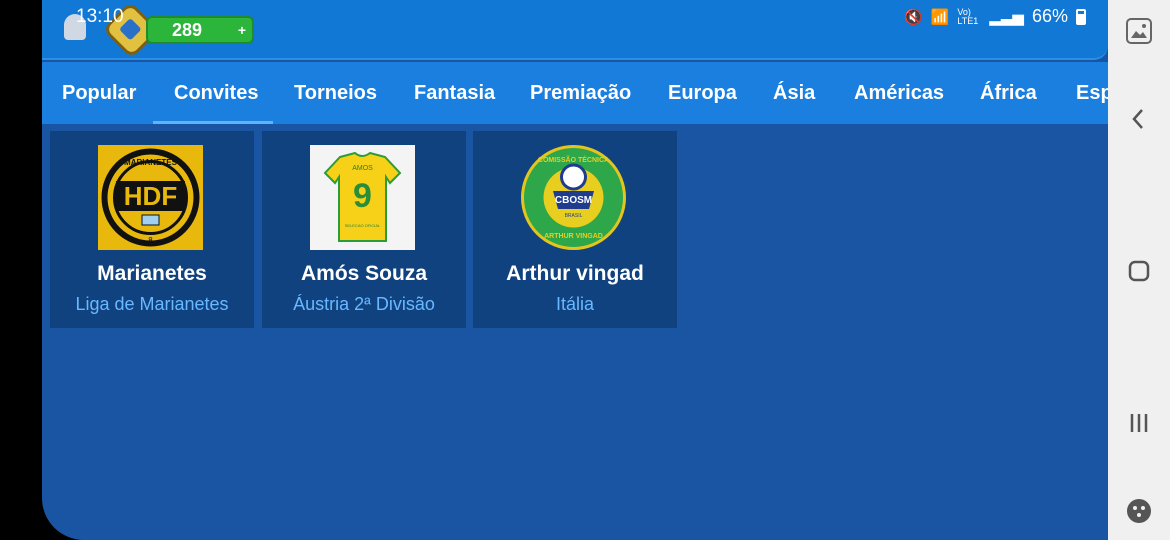  What do you see at coordinates (213, 93) in the screenshot?
I see `tab-convites: Convites` at bounding box center [213, 93].